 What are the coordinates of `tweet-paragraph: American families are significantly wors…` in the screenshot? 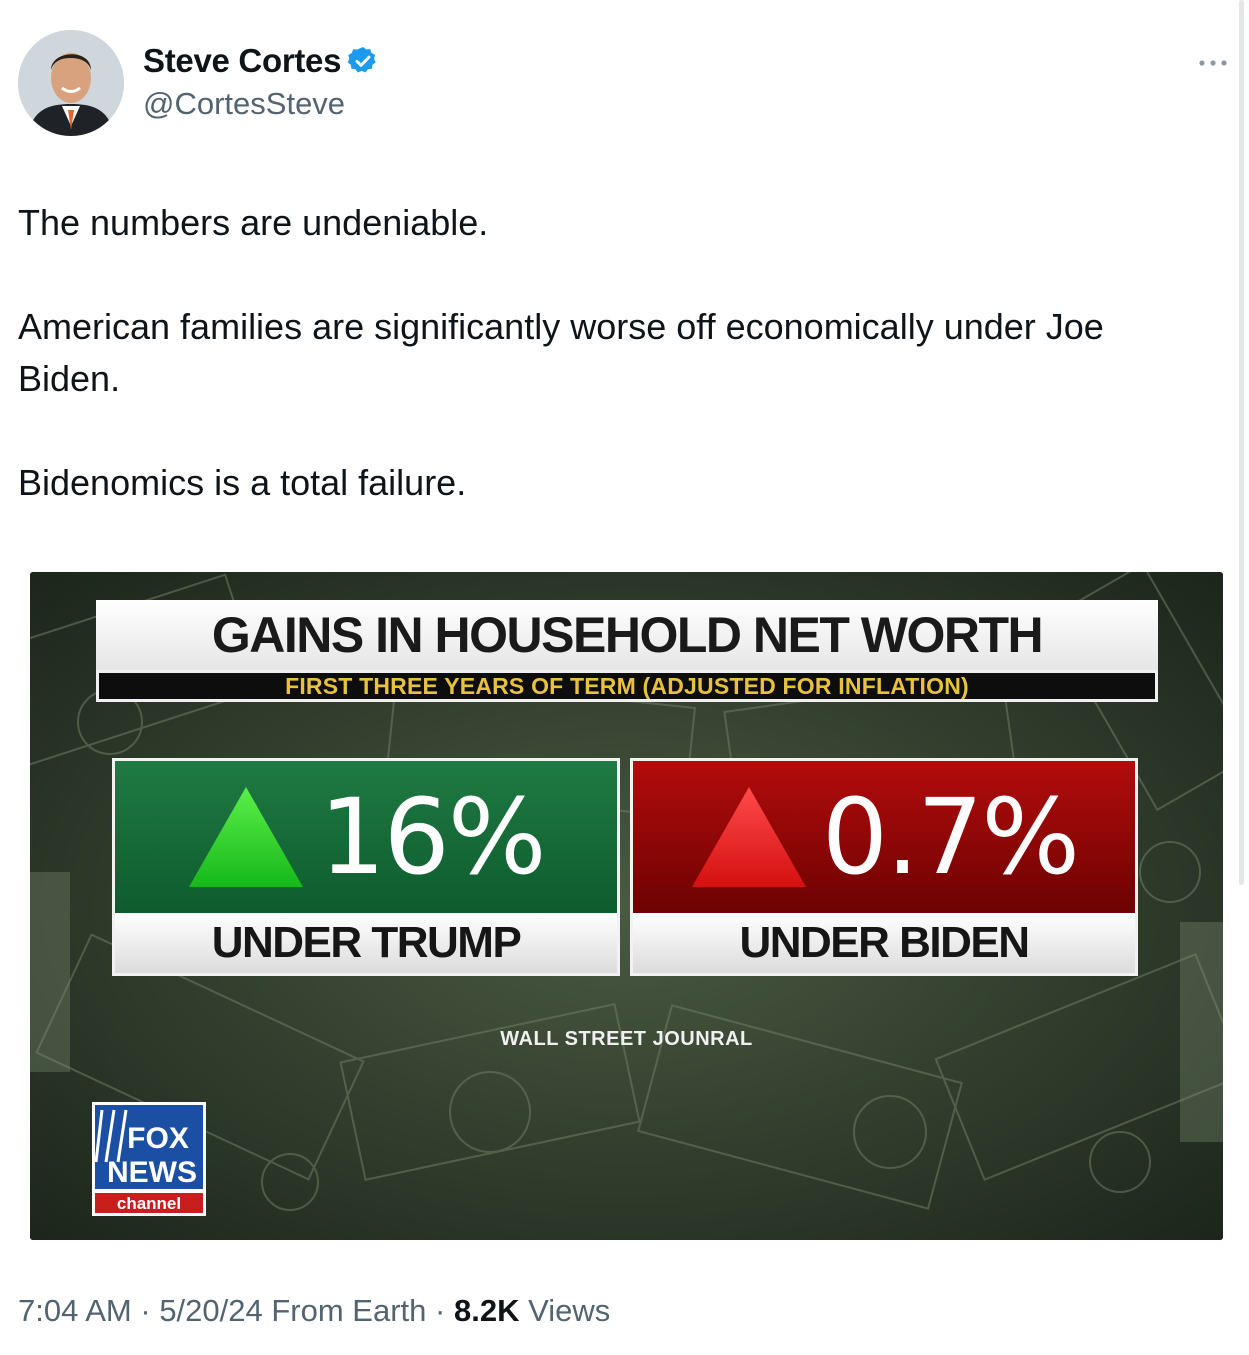 It's located at (561, 352).